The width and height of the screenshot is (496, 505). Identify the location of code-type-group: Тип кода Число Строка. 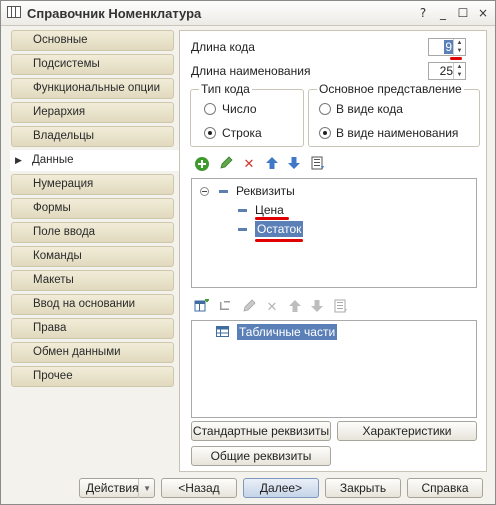
(247, 114).